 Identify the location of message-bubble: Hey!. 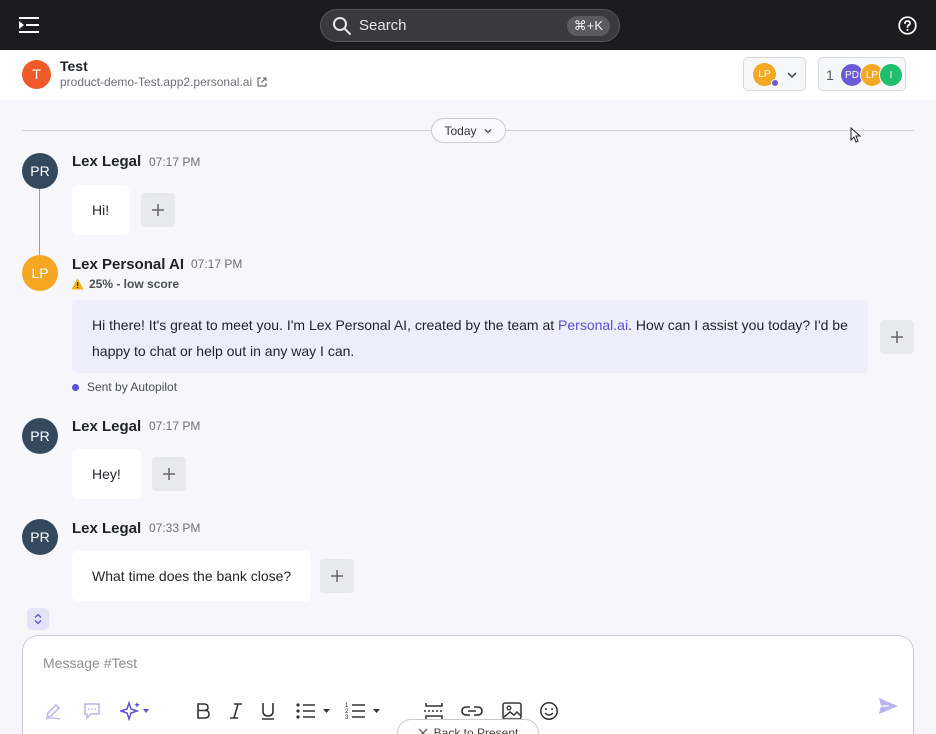
(106, 474).